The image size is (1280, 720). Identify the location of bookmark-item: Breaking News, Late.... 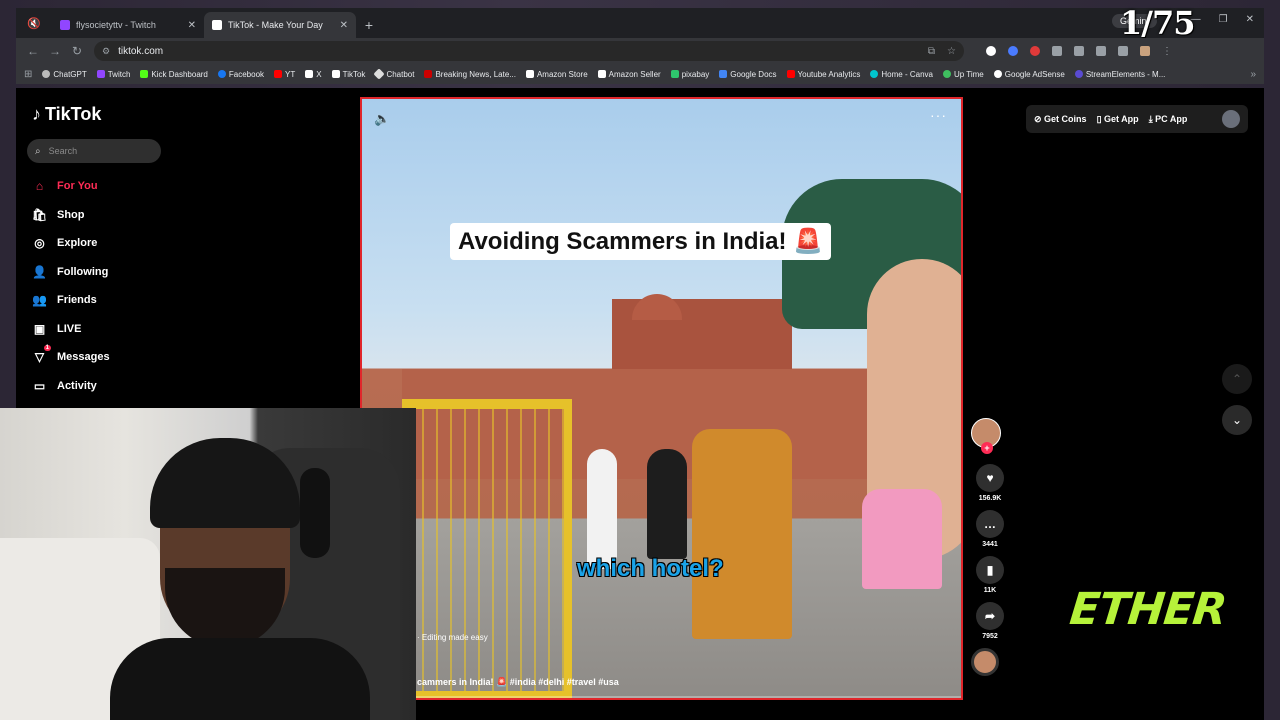
(470, 74).